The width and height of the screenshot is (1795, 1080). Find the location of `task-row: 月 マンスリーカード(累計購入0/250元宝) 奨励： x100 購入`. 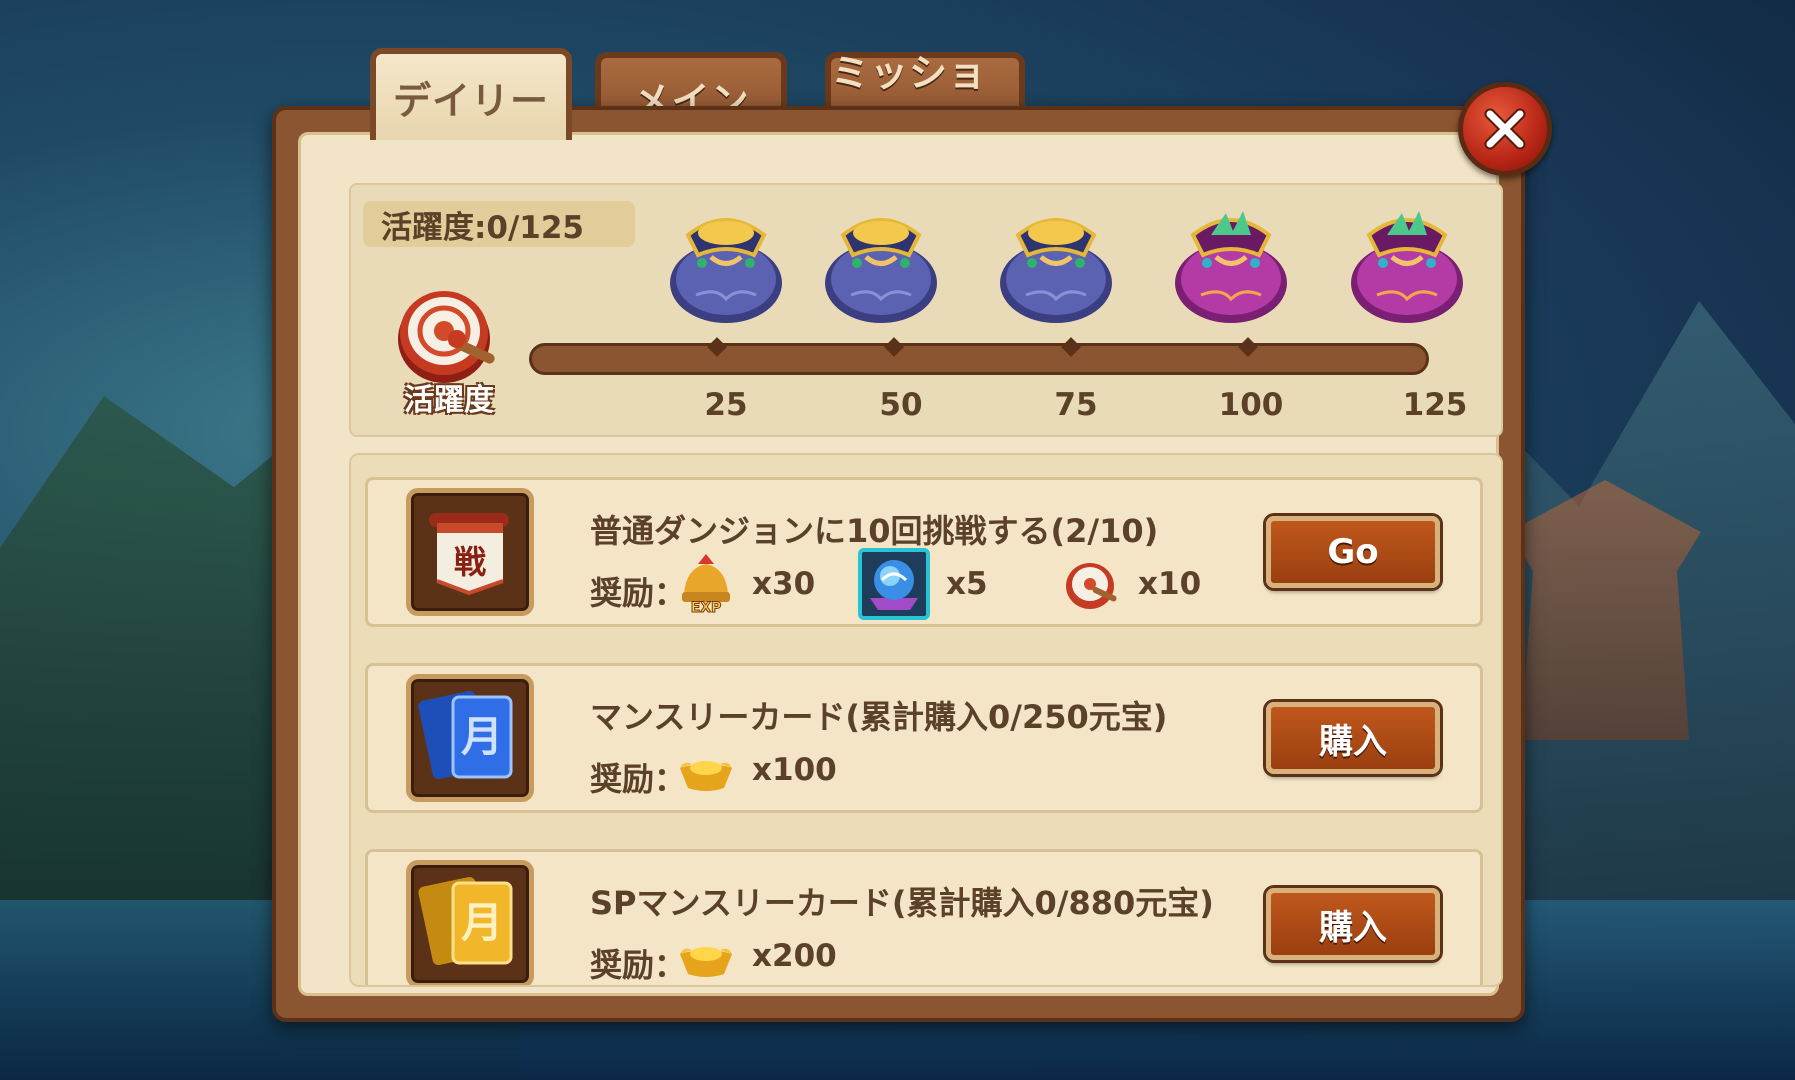

task-row: 月 マンスリーカード(累計購入0/250元宝) 奨励： x100 購入 is located at coordinates (924, 738).